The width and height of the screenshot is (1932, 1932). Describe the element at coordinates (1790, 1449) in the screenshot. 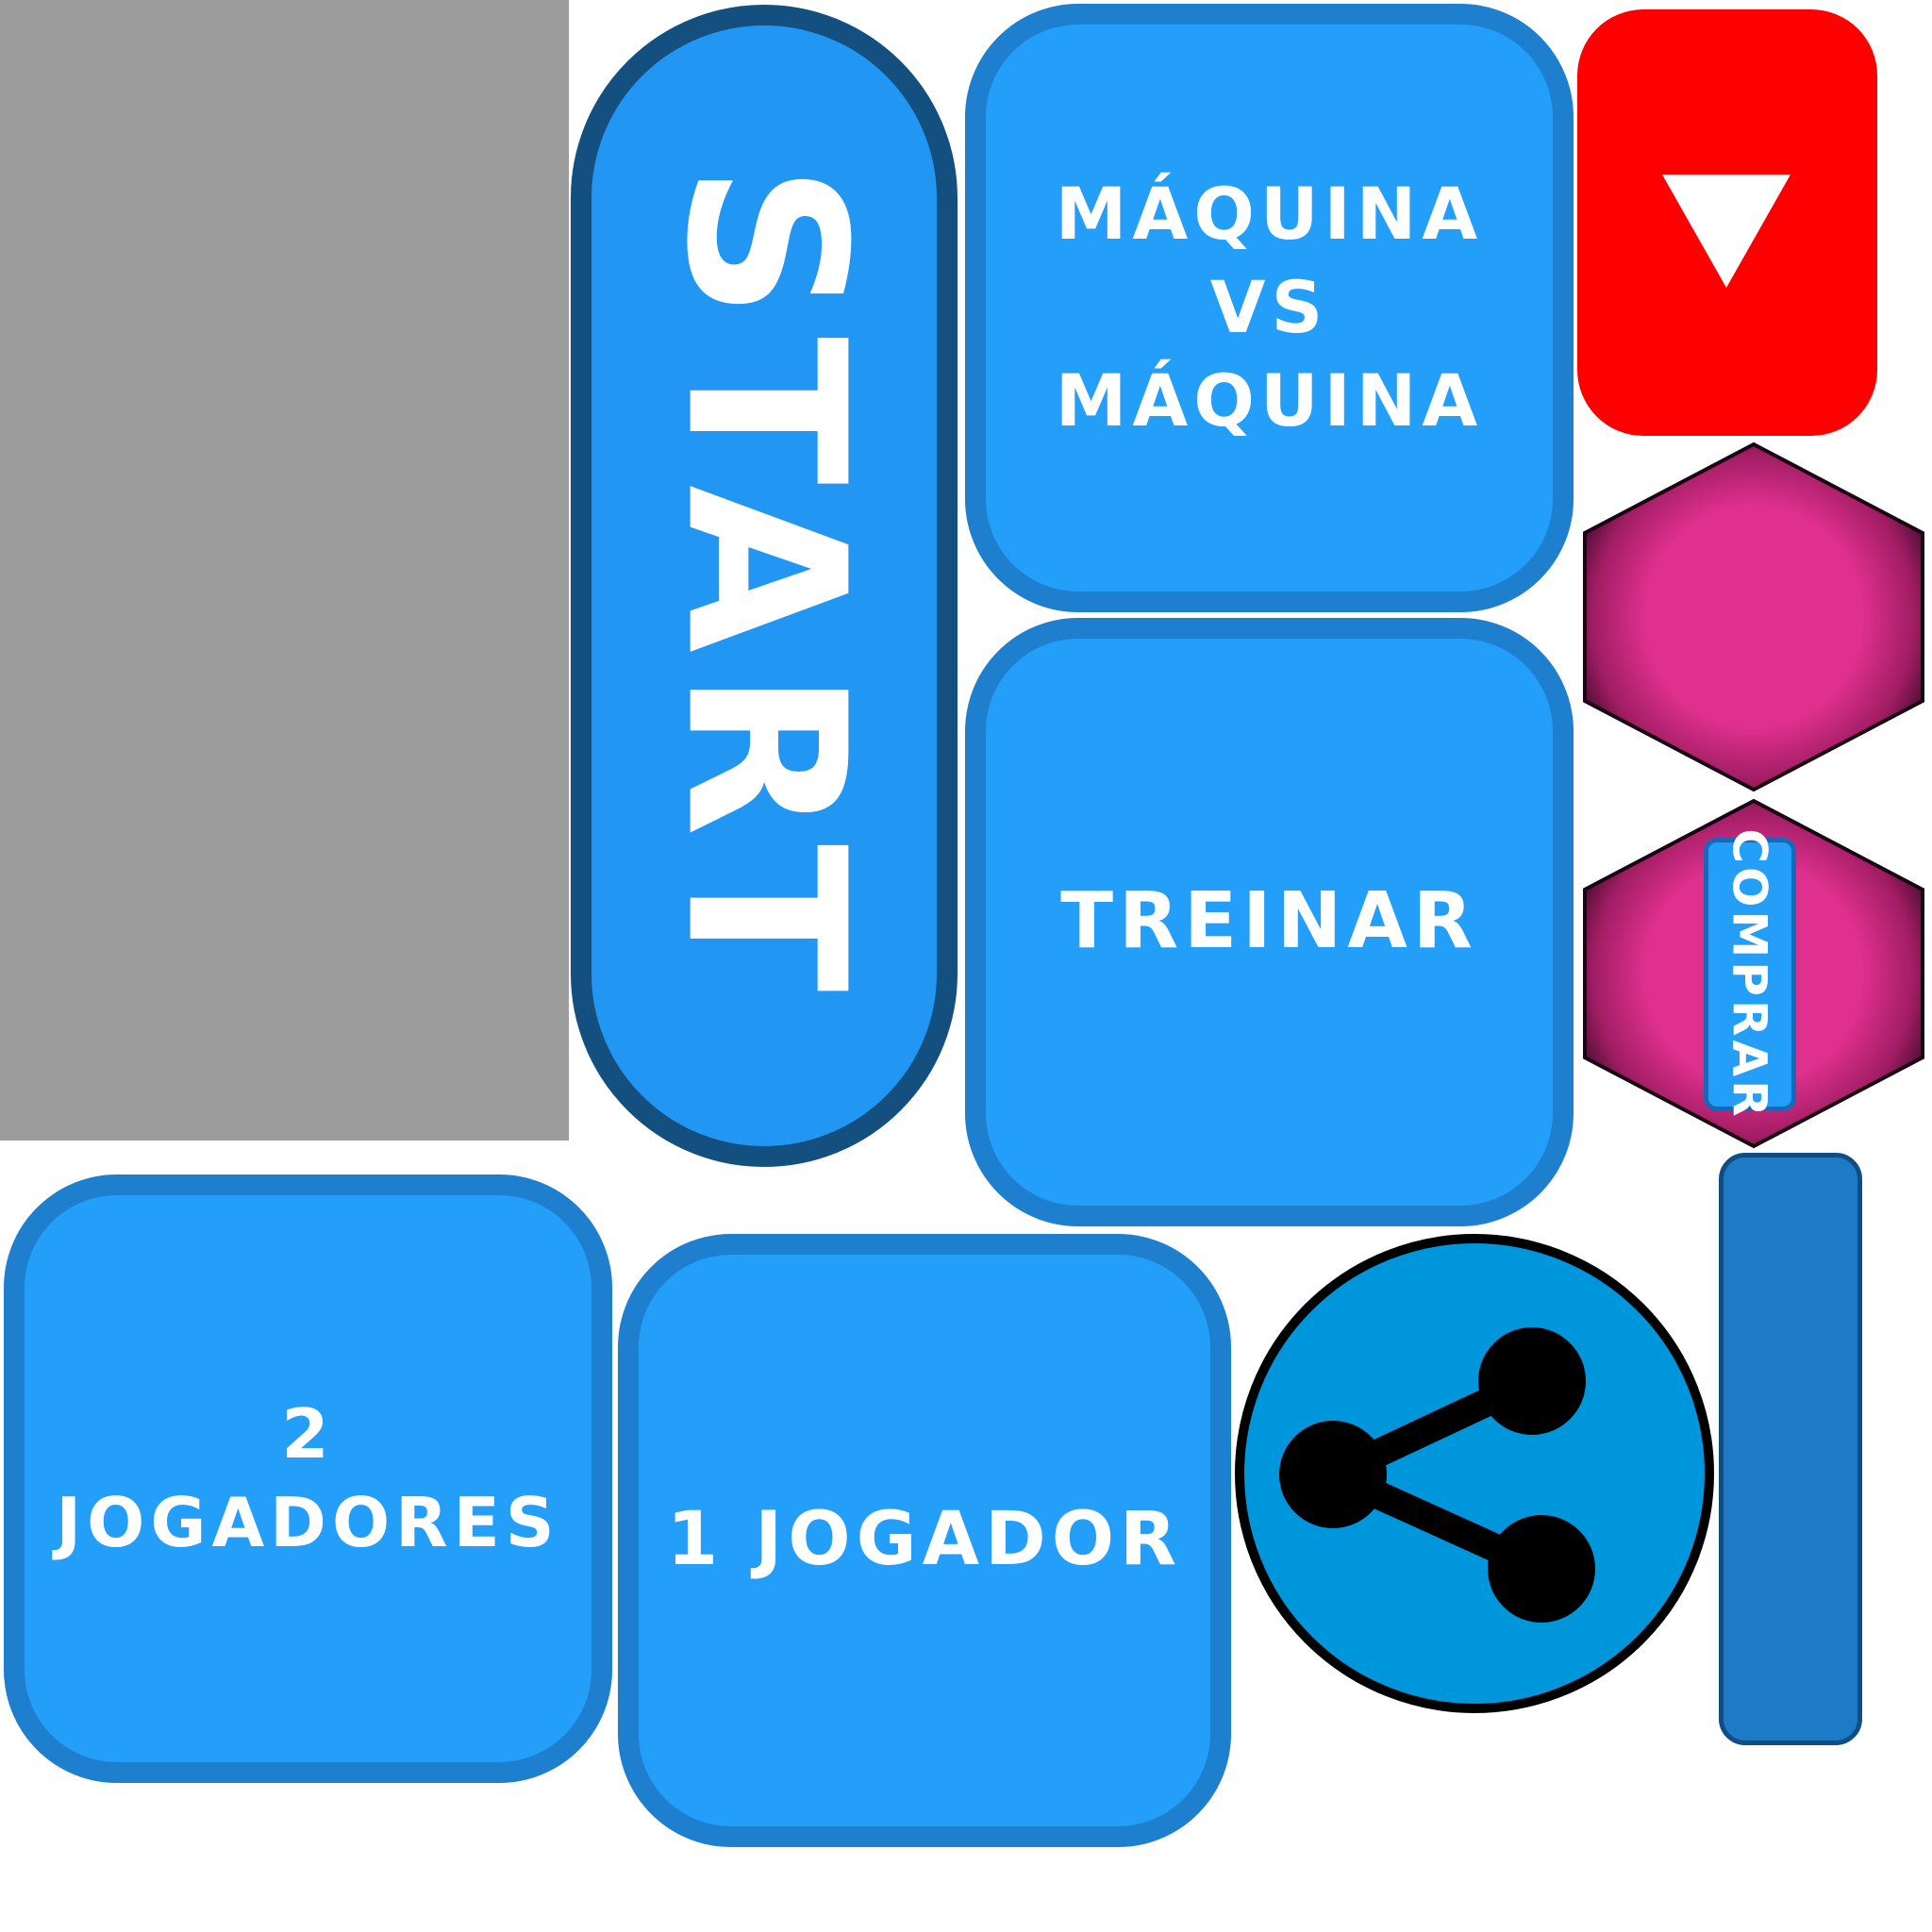

I see `vertical-slider` at that location.